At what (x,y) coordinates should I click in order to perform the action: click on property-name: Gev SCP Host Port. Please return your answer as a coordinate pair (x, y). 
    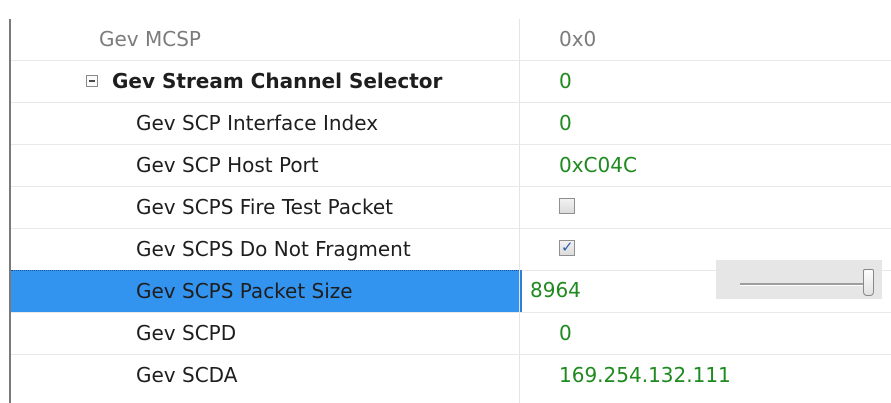
    Looking at the image, I should click on (227, 165).